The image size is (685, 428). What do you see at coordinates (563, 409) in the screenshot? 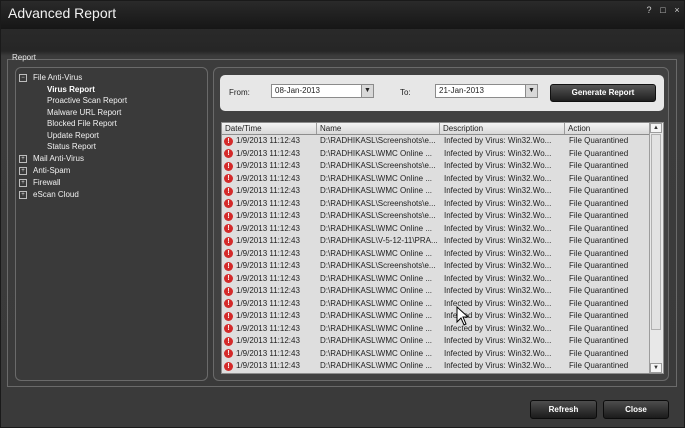
I see `refresh-button: Refresh` at bounding box center [563, 409].